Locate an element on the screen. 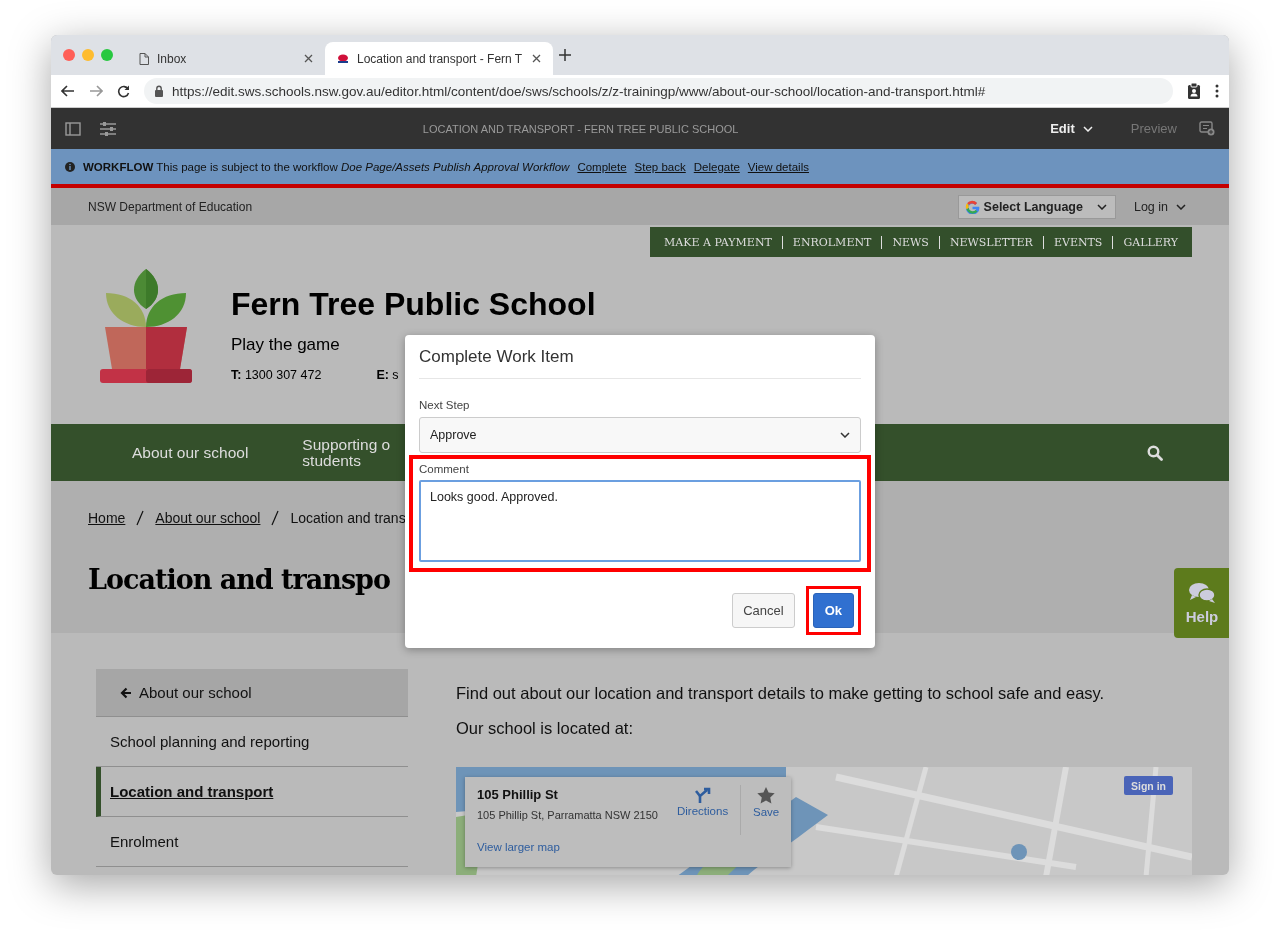 The height and width of the screenshot is (943, 1280). back-link: About our school is located at coordinates (252, 693).